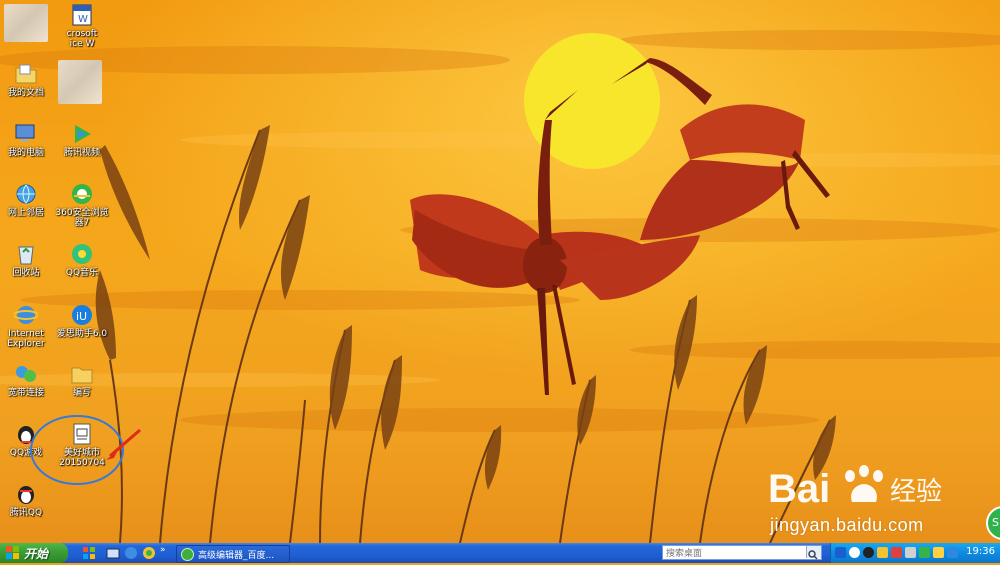 The image size is (1000, 565). What do you see at coordinates (89, 553) in the screenshot?
I see `quicklaunch-windows-icon` at bounding box center [89, 553].